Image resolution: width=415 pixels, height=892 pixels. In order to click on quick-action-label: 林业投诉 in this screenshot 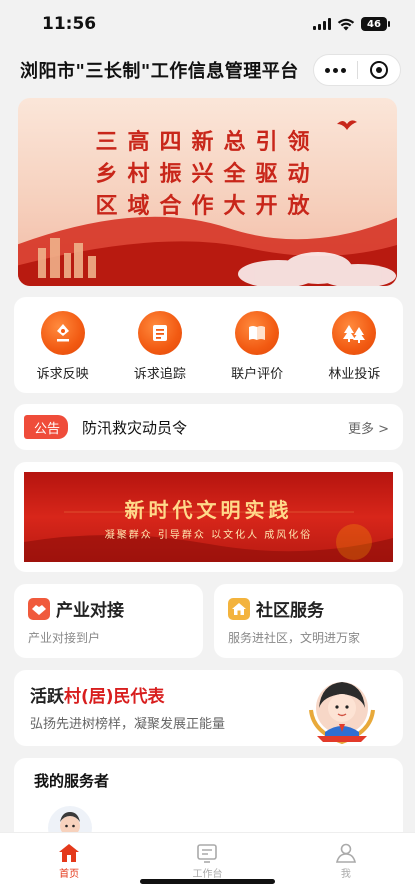, I will do `click(354, 374)`.